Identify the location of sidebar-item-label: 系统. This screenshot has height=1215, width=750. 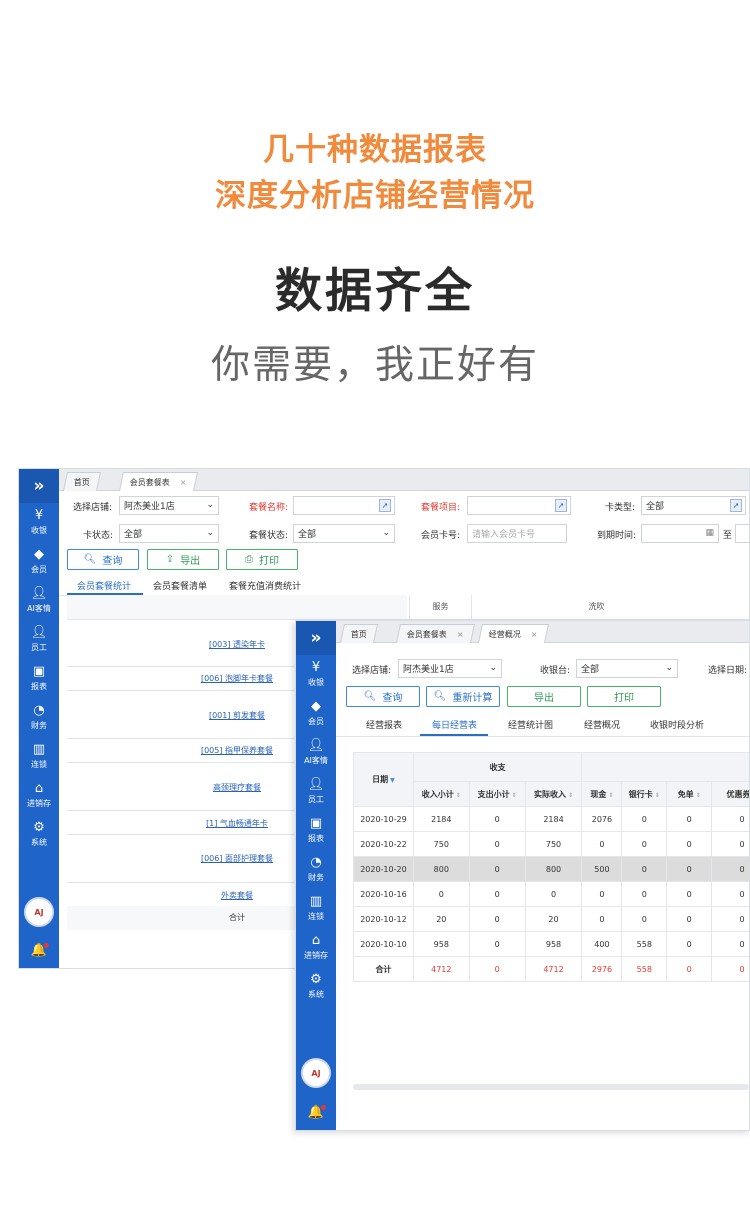
(39, 842).